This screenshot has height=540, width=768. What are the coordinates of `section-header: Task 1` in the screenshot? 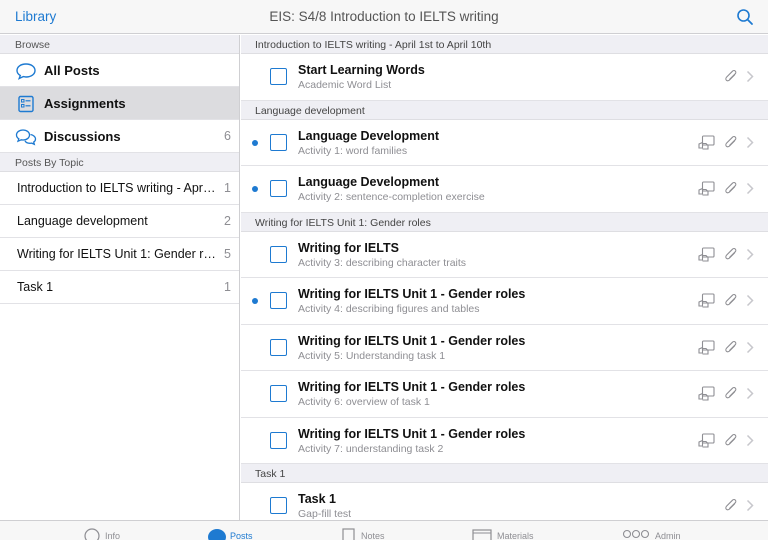 It's located at (504, 473).